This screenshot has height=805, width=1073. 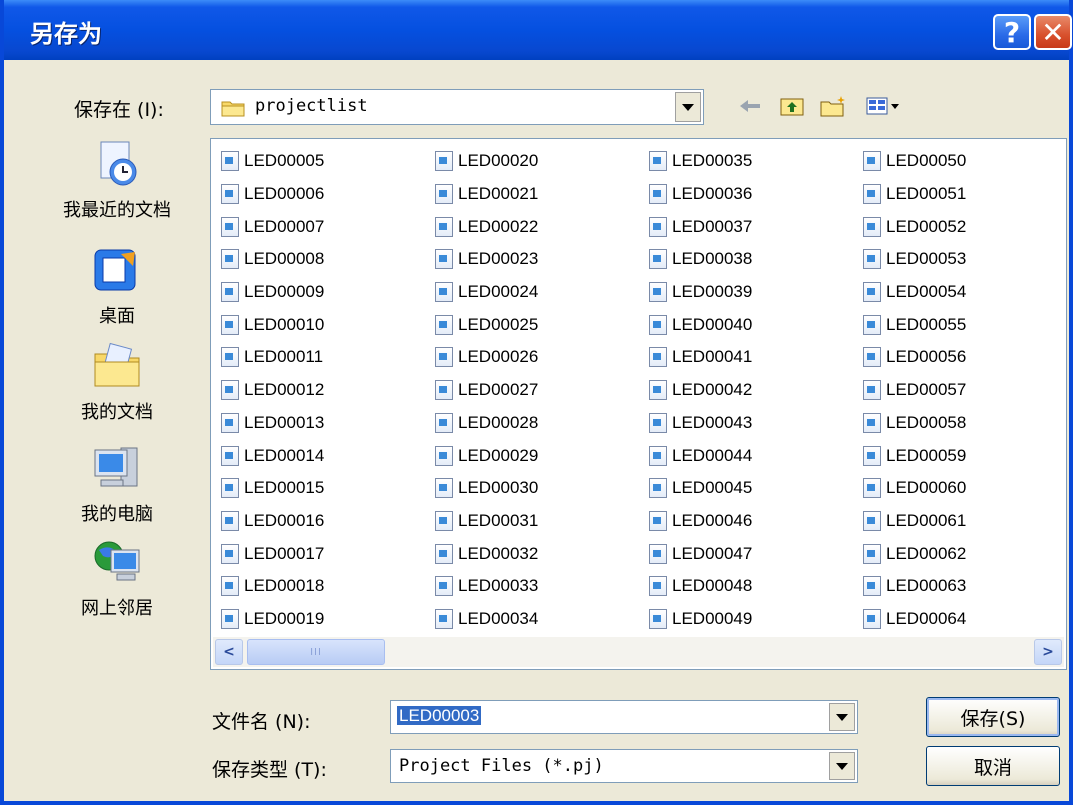 What do you see at coordinates (1012, 32) in the screenshot?
I see `help-button: ?` at bounding box center [1012, 32].